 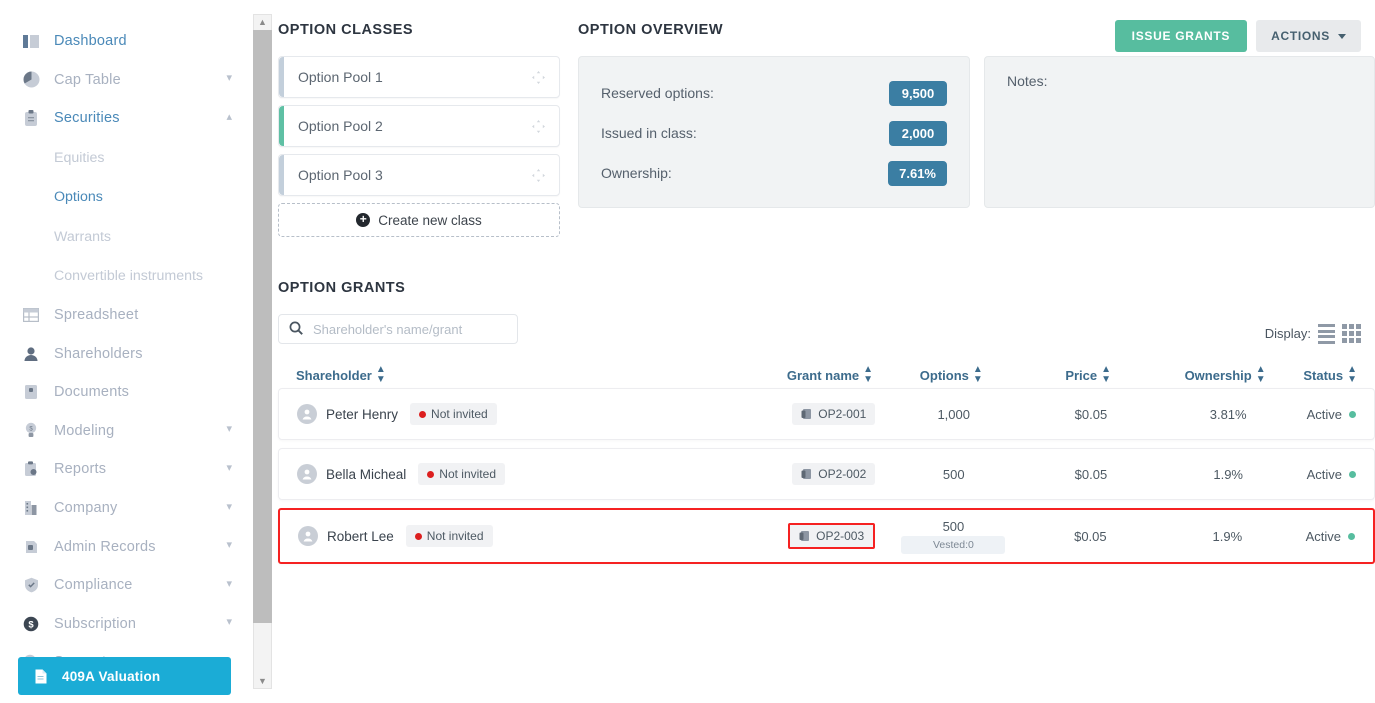 What do you see at coordinates (1081, 375) in the screenshot?
I see `column-label: Price` at bounding box center [1081, 375].